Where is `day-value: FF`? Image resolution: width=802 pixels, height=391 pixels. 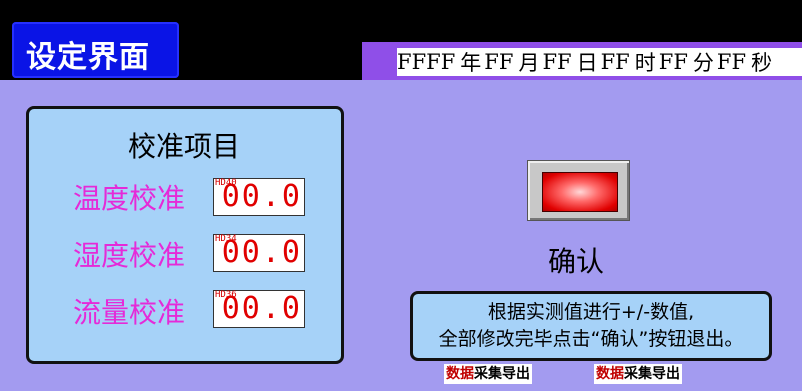
day-value: FF is located at coordinates (557, 62).